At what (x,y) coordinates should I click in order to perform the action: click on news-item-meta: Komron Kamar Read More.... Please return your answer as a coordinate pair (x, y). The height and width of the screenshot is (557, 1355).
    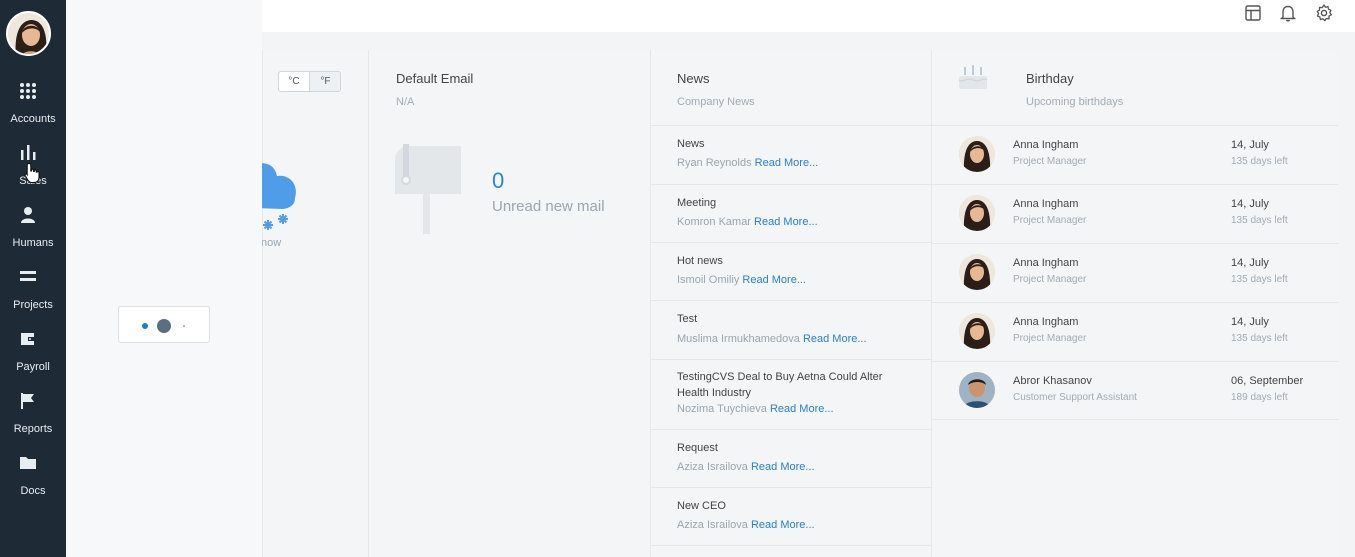
    Looking at the image, I should click on (747, 222).